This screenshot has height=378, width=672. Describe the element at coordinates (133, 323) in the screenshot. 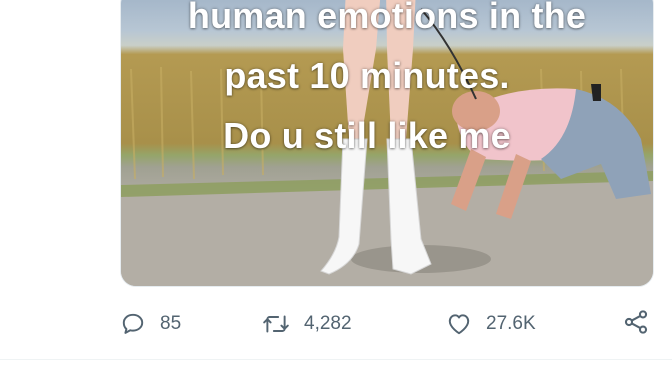

I see `speech-bubble-icon` at that location.